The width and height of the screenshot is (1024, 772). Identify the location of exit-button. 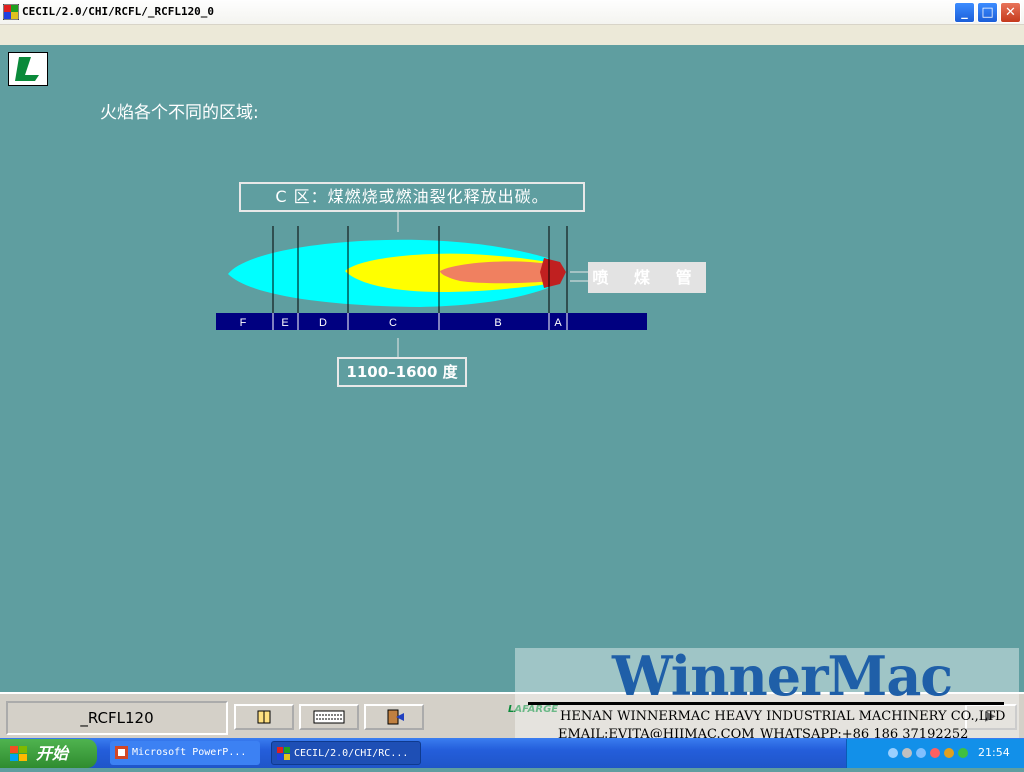
(394, 717).